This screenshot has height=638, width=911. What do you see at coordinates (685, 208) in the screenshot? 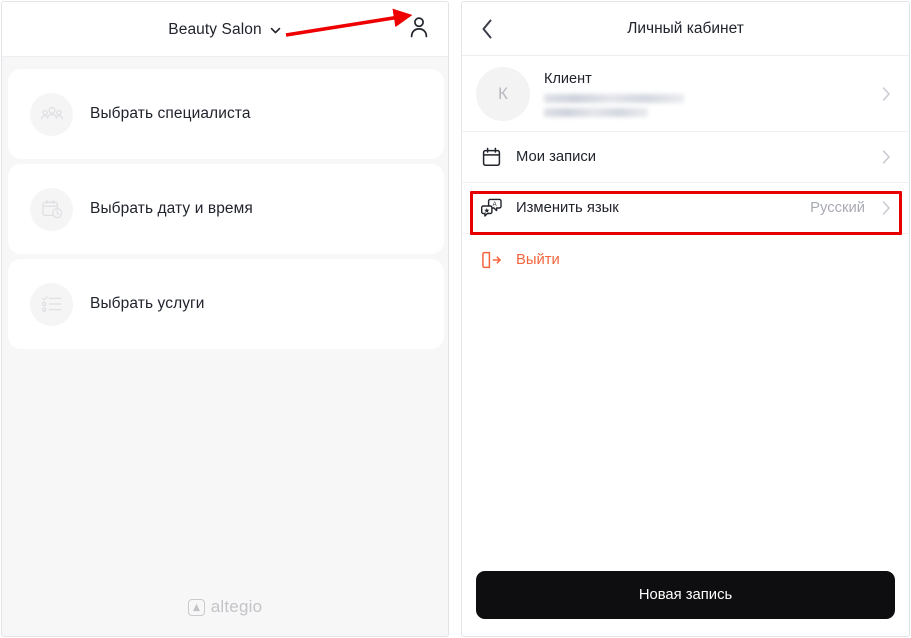
I see `settings-row-change-language: A Изменить язык Русский` at bounding box center [685, 208].